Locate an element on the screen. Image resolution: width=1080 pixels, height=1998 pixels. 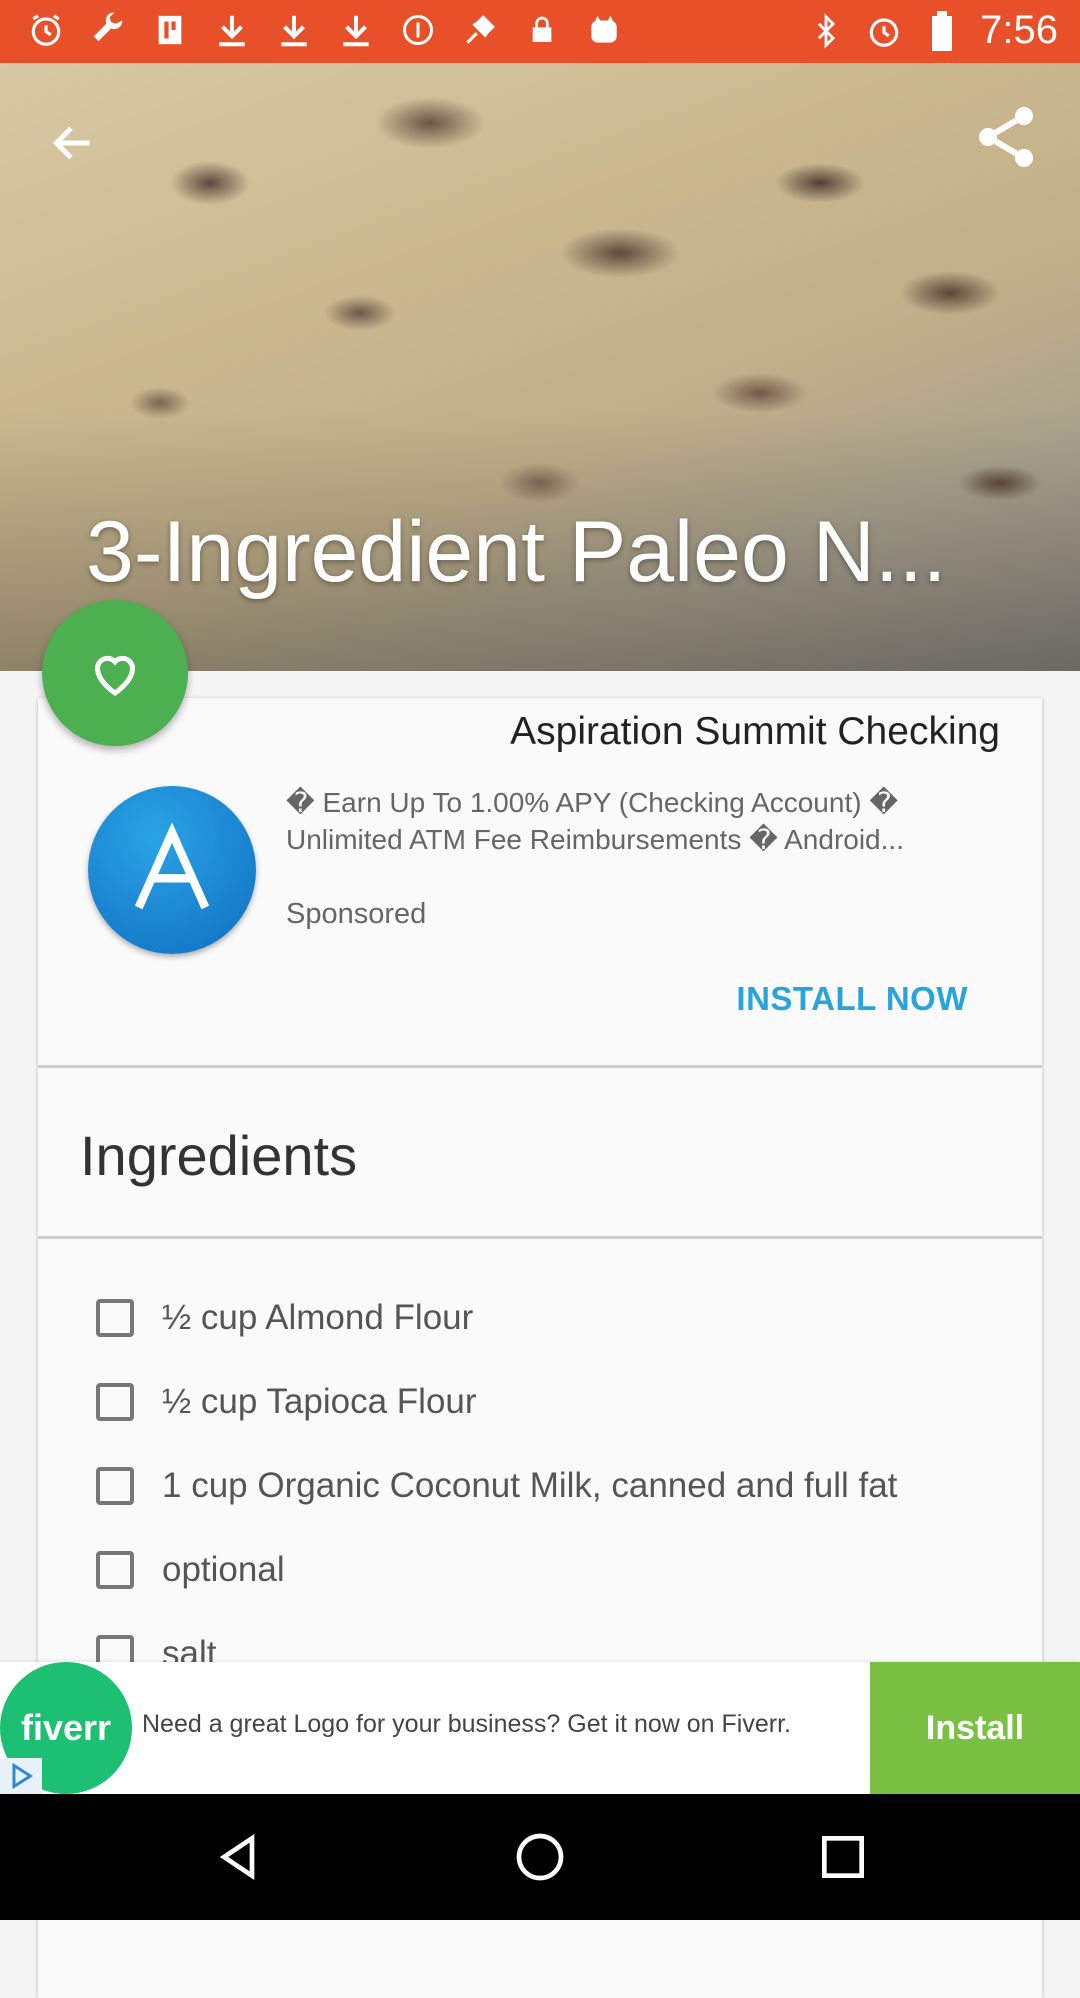
lock-icon is located at coordinates (542, 30).